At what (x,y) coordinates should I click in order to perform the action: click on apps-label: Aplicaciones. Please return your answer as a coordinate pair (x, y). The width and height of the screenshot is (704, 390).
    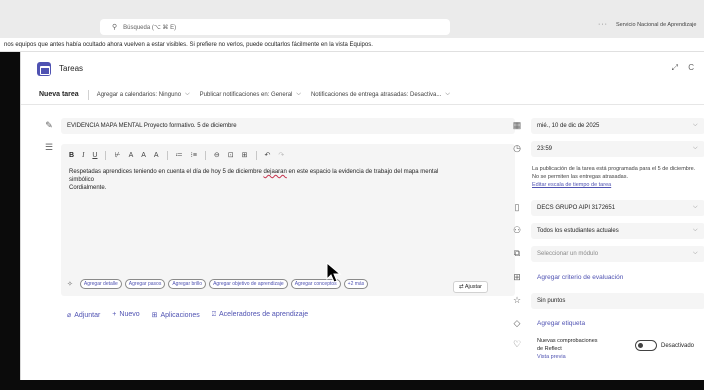
    Looking at the image, I should click on (180, 315).